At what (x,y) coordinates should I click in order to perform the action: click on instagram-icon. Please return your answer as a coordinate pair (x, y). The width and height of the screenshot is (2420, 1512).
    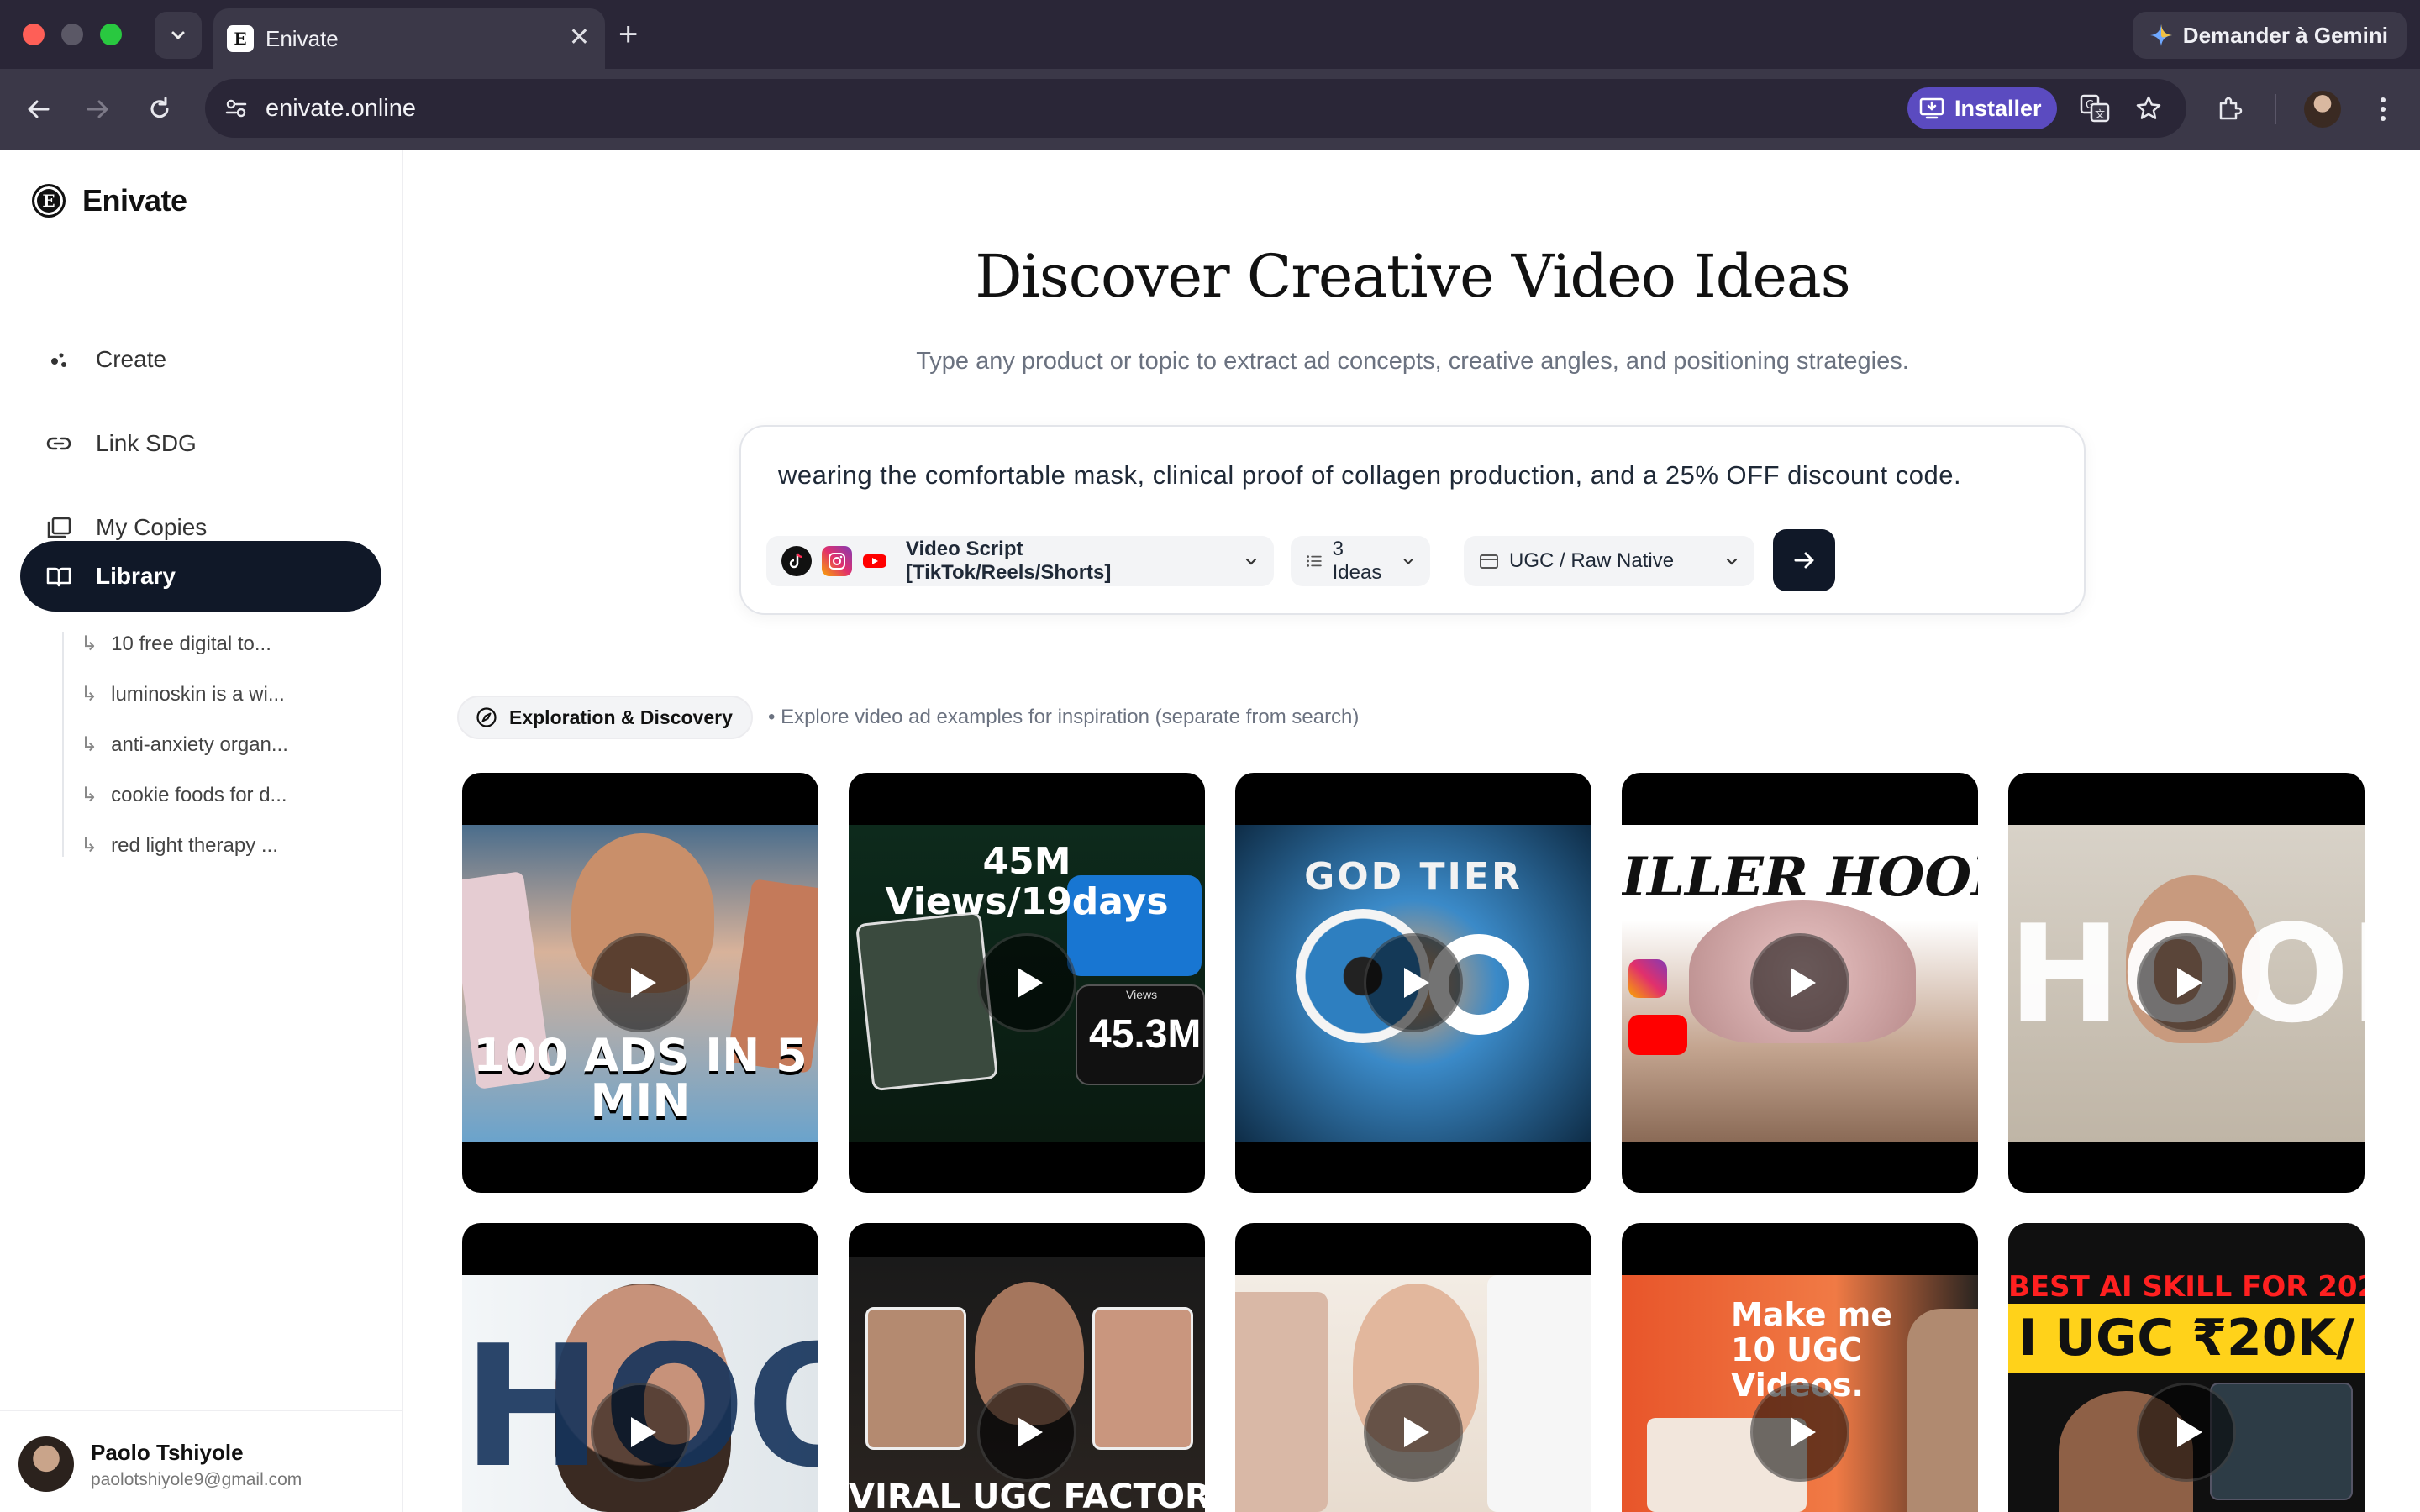
    Looking at the image, I should click on (837, 561).